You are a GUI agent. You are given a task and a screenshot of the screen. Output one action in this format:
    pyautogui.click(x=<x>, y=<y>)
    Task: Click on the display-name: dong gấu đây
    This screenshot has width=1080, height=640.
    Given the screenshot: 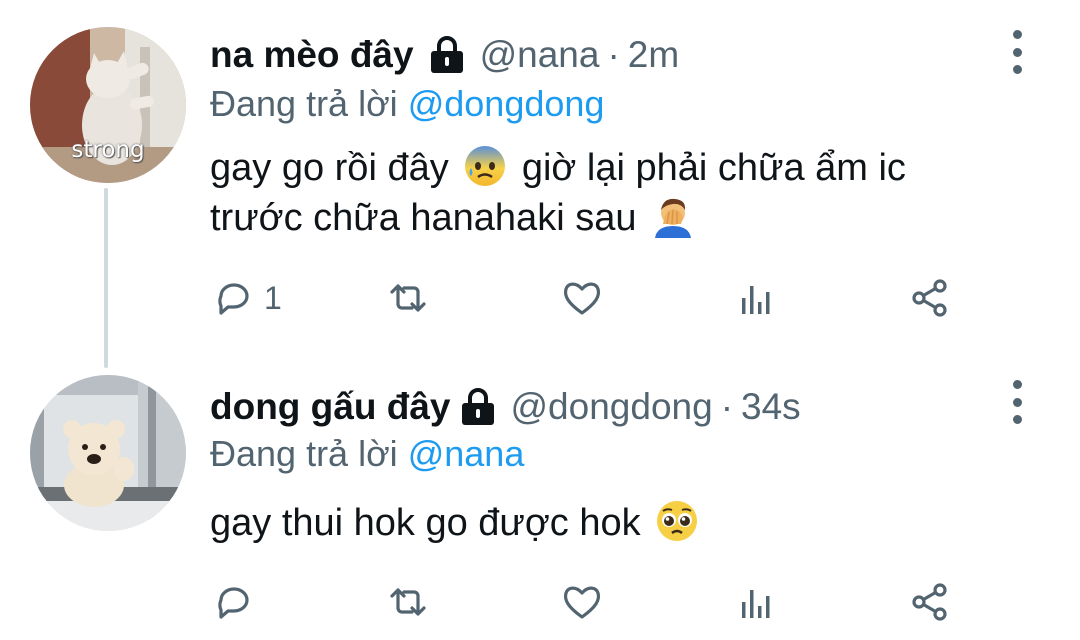 What is the action you would take?
    pyautogui.click(x=330, y=407)
    